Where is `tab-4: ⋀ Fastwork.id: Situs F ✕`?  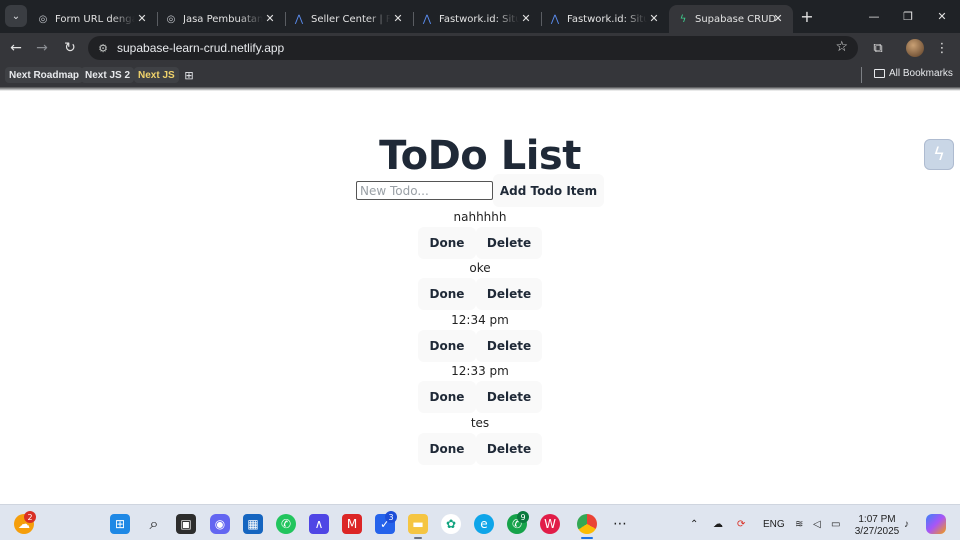
tab-4: ⋀ Fastwork.id: Situs F ✕ is located at coordinates (477, 19).